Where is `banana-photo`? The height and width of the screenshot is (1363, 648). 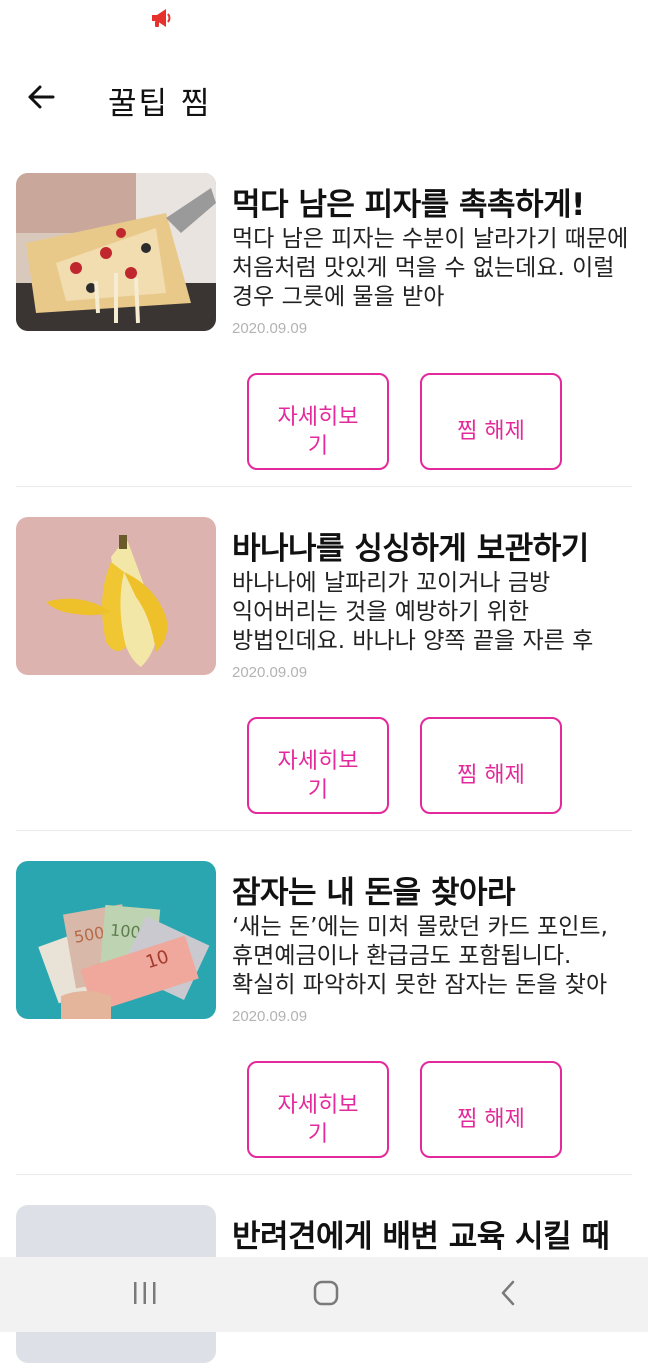
banana-photo is located at coordinates (116, 596).